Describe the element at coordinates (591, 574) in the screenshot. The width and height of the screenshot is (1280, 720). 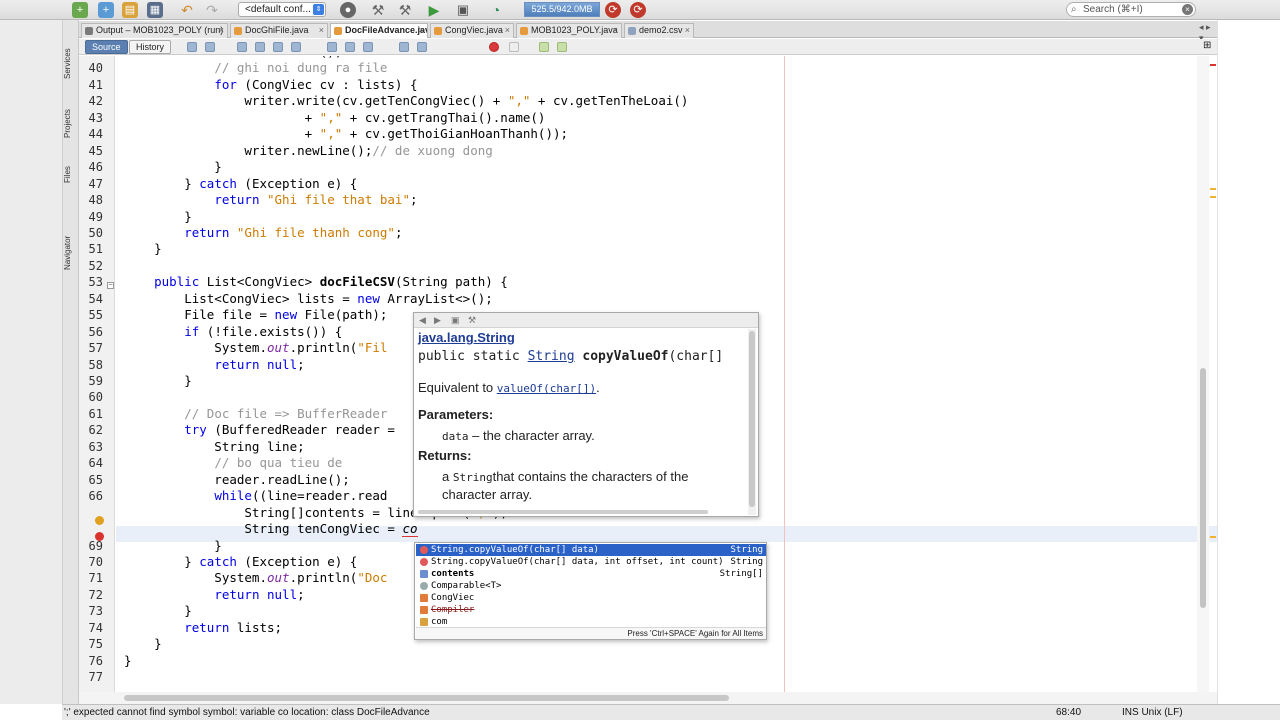
I see `completion-item: contents String[]` at that location.